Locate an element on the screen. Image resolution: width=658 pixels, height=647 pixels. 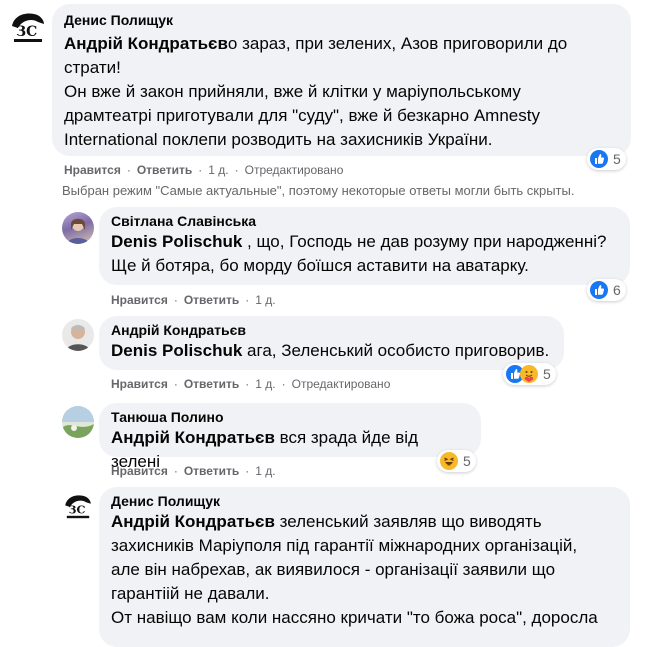
comment-text-line: зеленський заявляв що виводять is located at coordinates (408, 521).